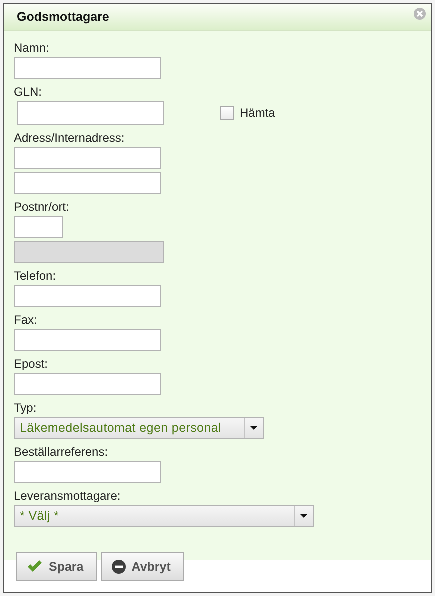  What do you see at coordinates (26, 320) in the screenshot?
I see `field-label: Fax:` at bounding box center [26, 320].